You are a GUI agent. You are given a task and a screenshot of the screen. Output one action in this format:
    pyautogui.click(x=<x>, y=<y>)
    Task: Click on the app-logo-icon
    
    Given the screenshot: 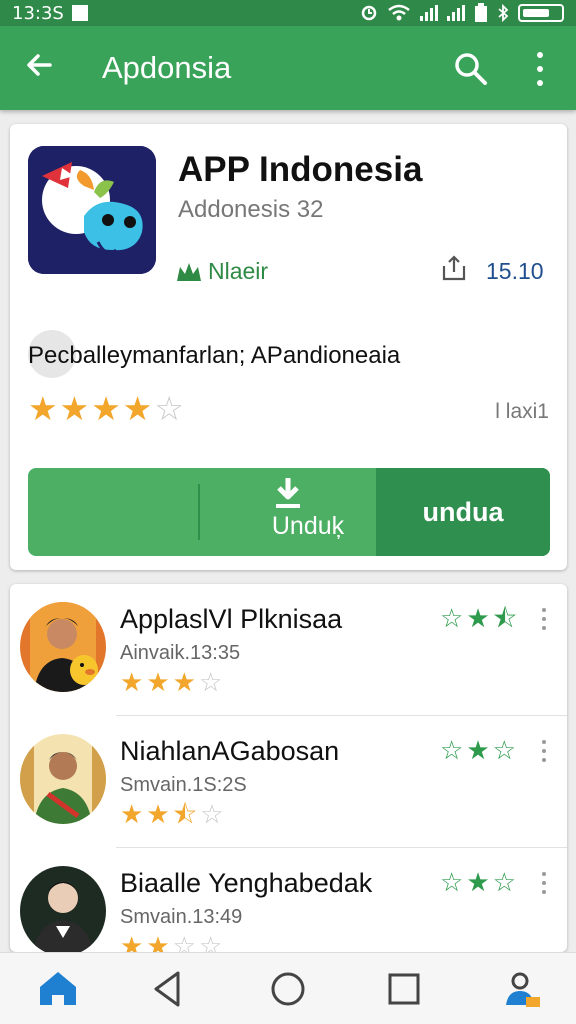 What is the action you would take?
    pyautogui.click(x=92, y=210)
    